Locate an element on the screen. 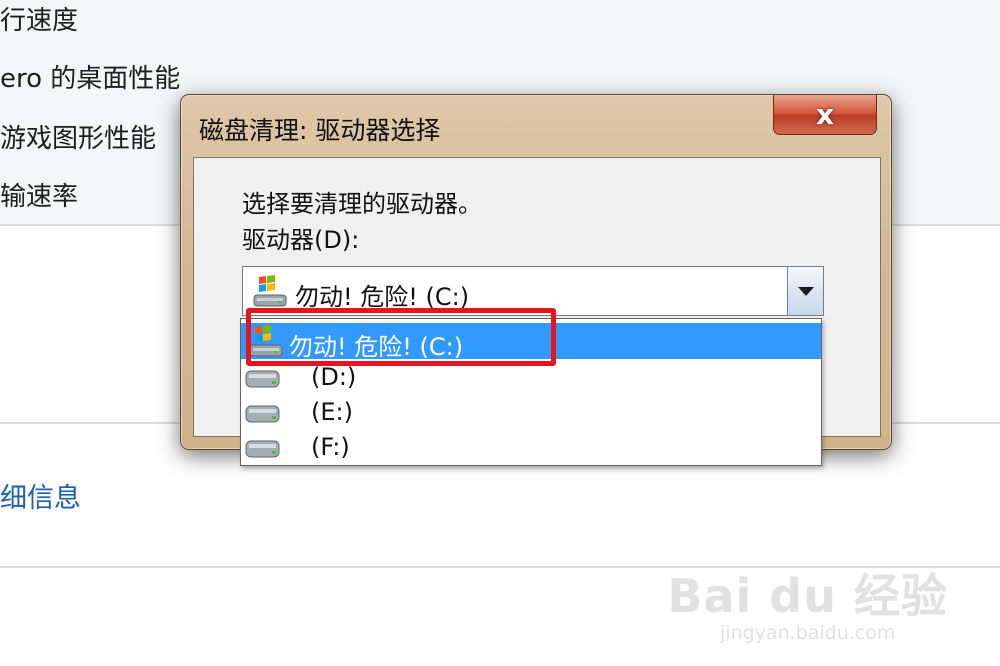 The width and height of the screenshot is (1000, 666). background-row: 输速率 is located at coordinates (39, 197).